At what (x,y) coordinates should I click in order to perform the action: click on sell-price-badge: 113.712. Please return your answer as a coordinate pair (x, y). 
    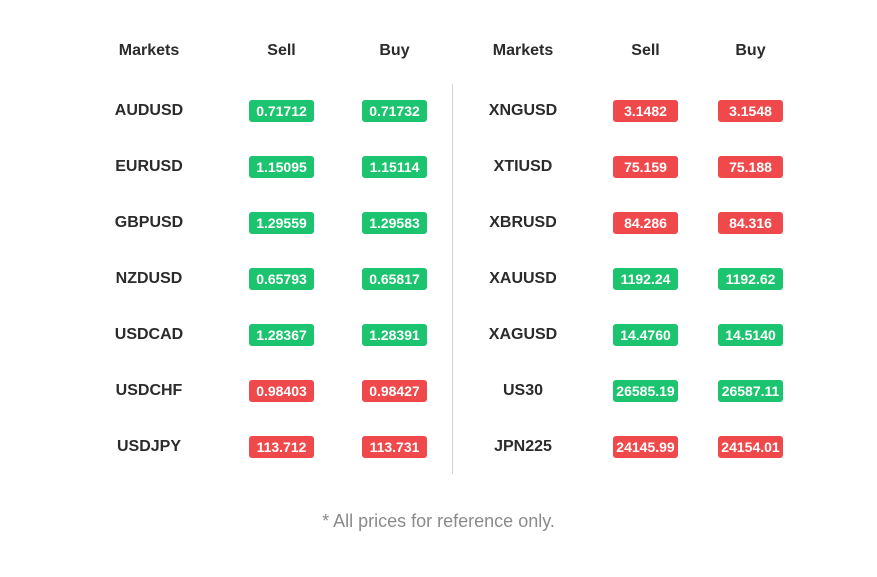
    Looking at the image, I should click on (281, 447).